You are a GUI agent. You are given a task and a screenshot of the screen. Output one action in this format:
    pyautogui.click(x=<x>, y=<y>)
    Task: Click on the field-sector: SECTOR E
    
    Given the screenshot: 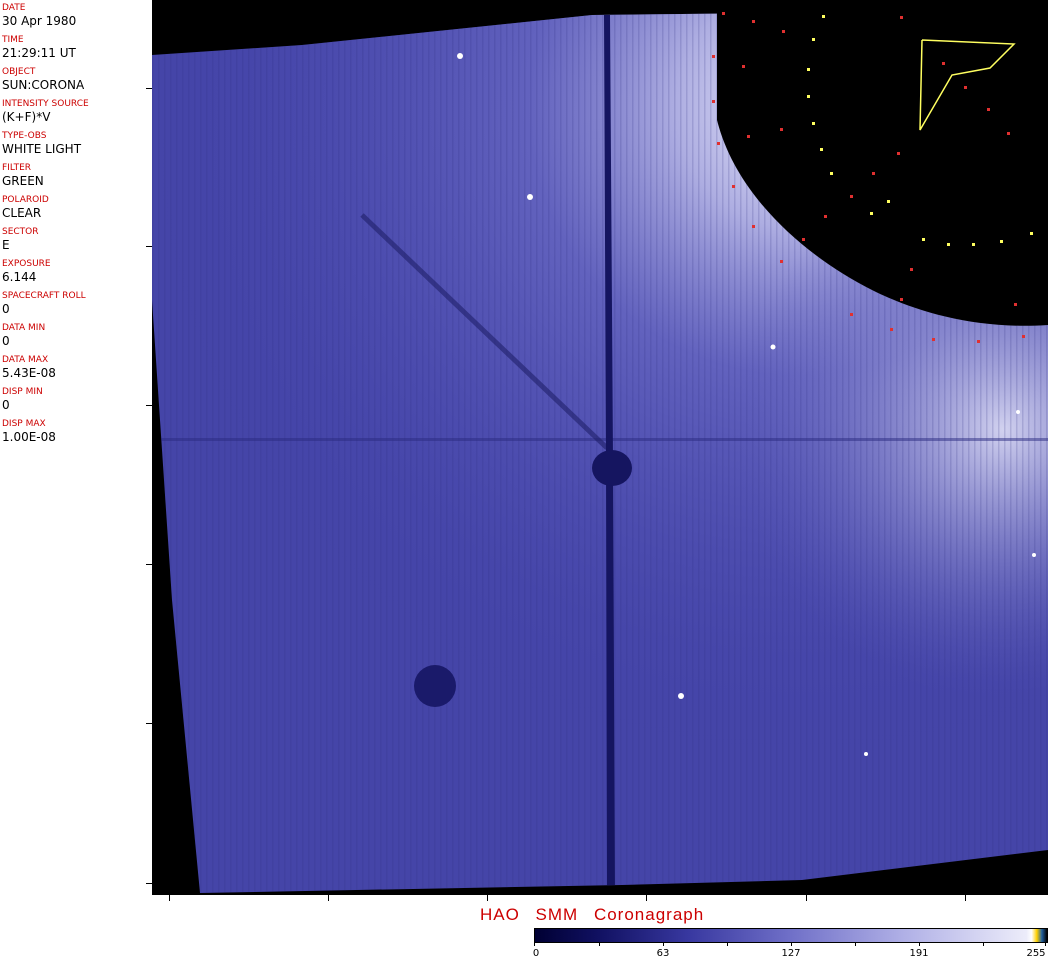 What is the action you would take?
    pyautogui.click(x=20, y=239)
    